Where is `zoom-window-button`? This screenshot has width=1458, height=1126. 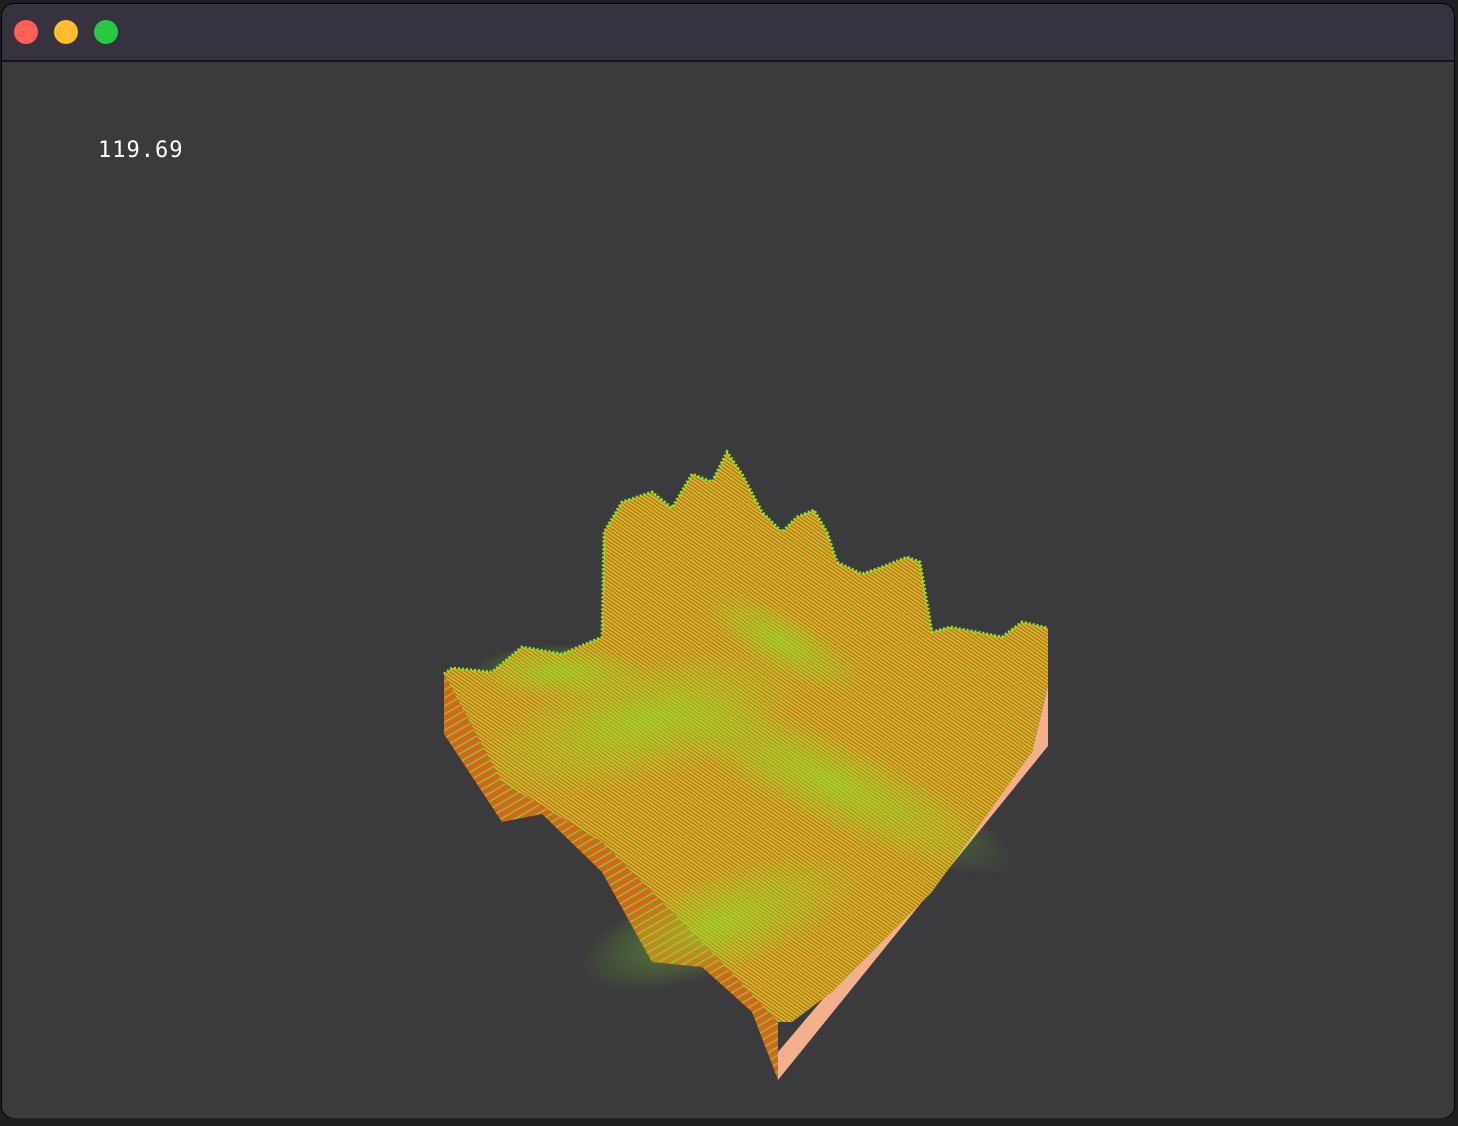
zoom-window-button is located at coordinates (106, 32).